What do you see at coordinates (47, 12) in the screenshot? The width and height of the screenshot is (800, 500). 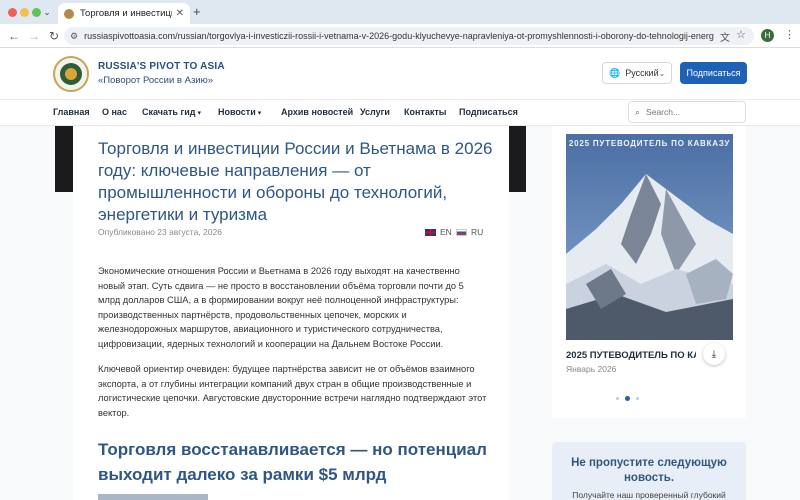 I see `tab-search-chevron-icon: ⌄` at bounding box center [47, 12].